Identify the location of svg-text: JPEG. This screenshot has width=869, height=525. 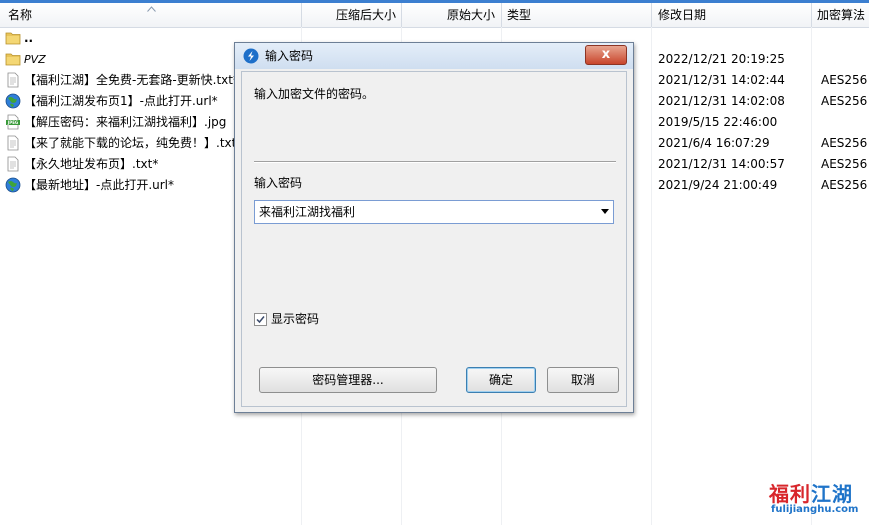
(12, 122).